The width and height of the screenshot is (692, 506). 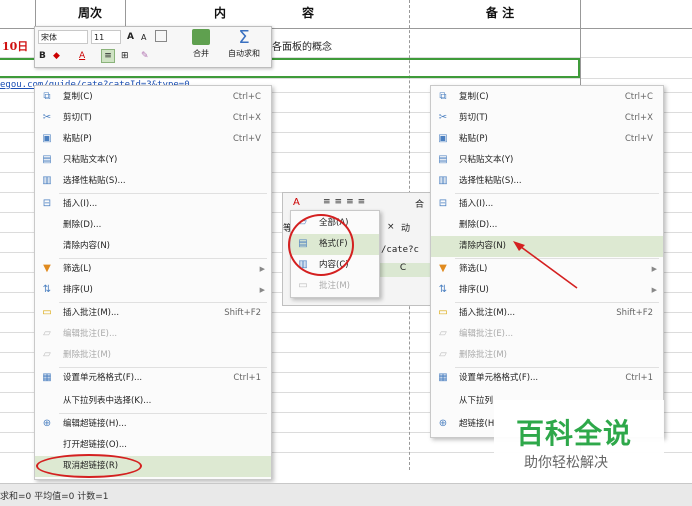 What do you see at coordinates (545, 265) in the screenshot?
I see `annotation-arrow-icon` at bounding box center [545, 265].